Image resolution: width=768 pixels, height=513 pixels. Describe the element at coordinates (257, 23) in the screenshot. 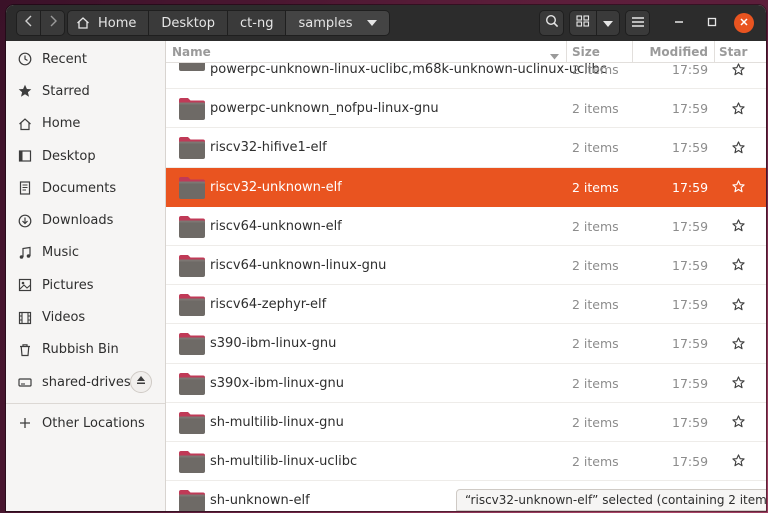

I see `breadcrumb-ct-ng: ct-ng` at that location.